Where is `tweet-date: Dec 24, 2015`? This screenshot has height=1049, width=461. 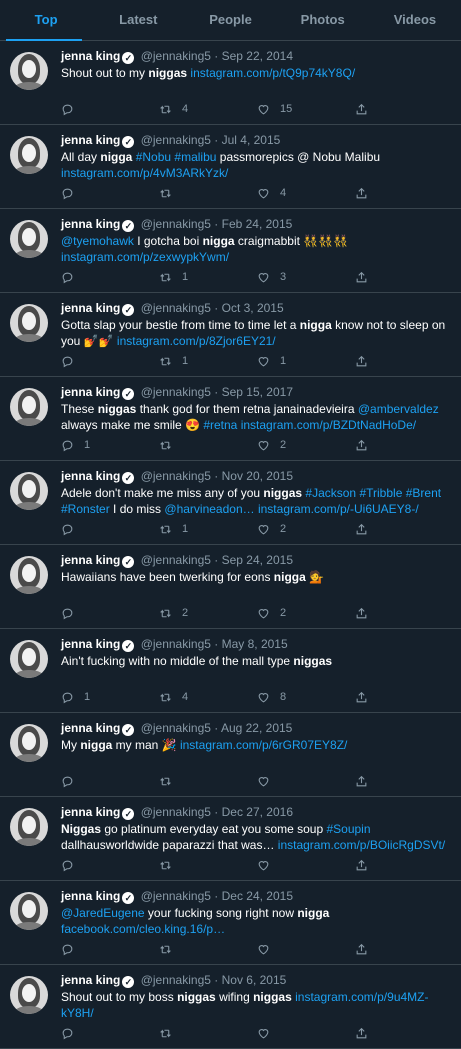
tweet-date: Dec 24, 2015 is located at coordinates (257, 896).